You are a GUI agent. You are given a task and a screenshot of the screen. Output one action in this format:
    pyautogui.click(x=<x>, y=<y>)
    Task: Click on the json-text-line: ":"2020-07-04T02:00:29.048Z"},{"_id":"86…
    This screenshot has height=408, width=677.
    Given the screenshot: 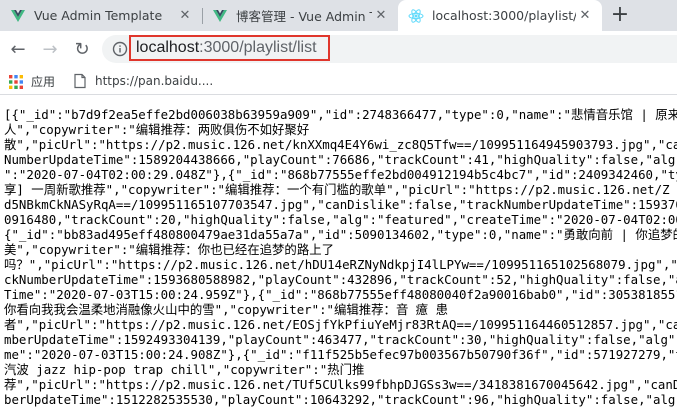 What is the action you would take?
    pyautogui.click(x=340, y=174)
    